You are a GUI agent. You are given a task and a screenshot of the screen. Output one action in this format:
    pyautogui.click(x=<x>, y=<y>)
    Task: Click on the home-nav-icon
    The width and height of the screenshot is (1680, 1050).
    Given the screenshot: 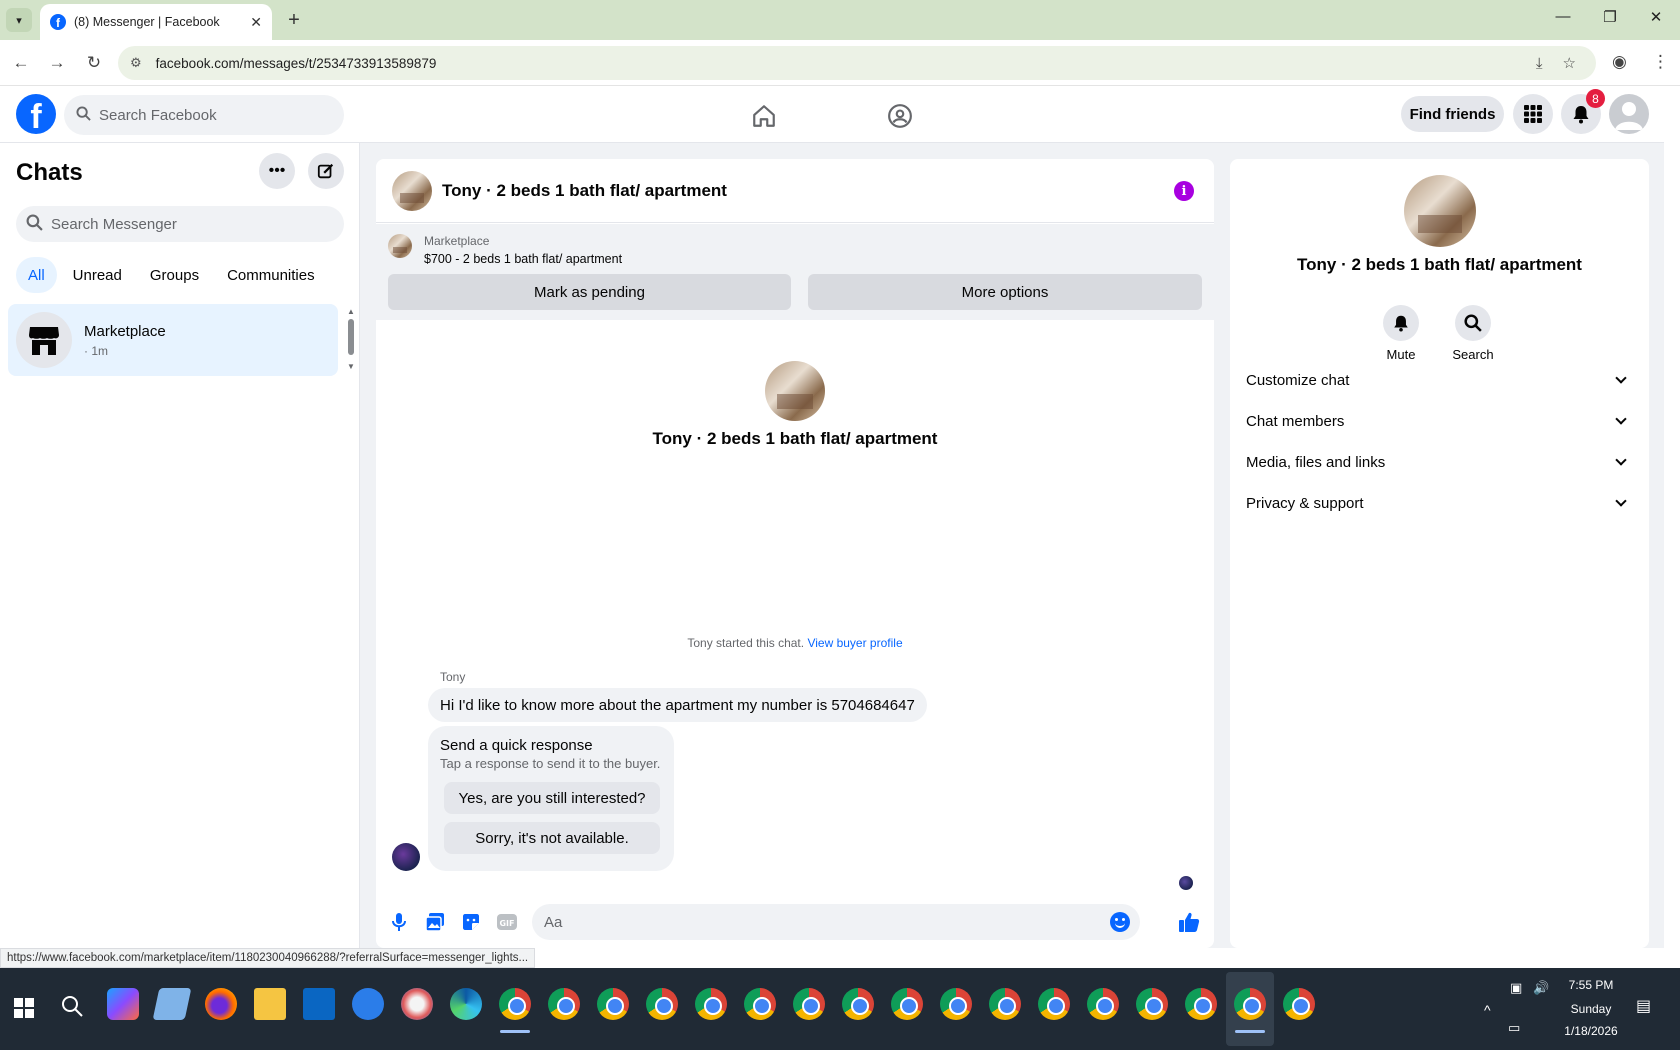 What is the action you would take?
    pyautogui.click(x=764, y=116)
    